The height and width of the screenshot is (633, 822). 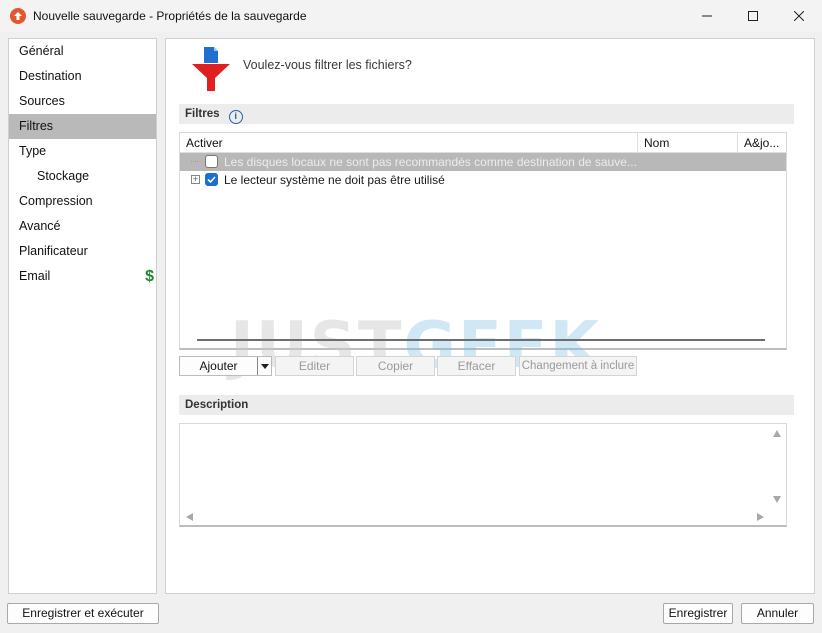 I want to click on close-button, so click(x=799, y=16).